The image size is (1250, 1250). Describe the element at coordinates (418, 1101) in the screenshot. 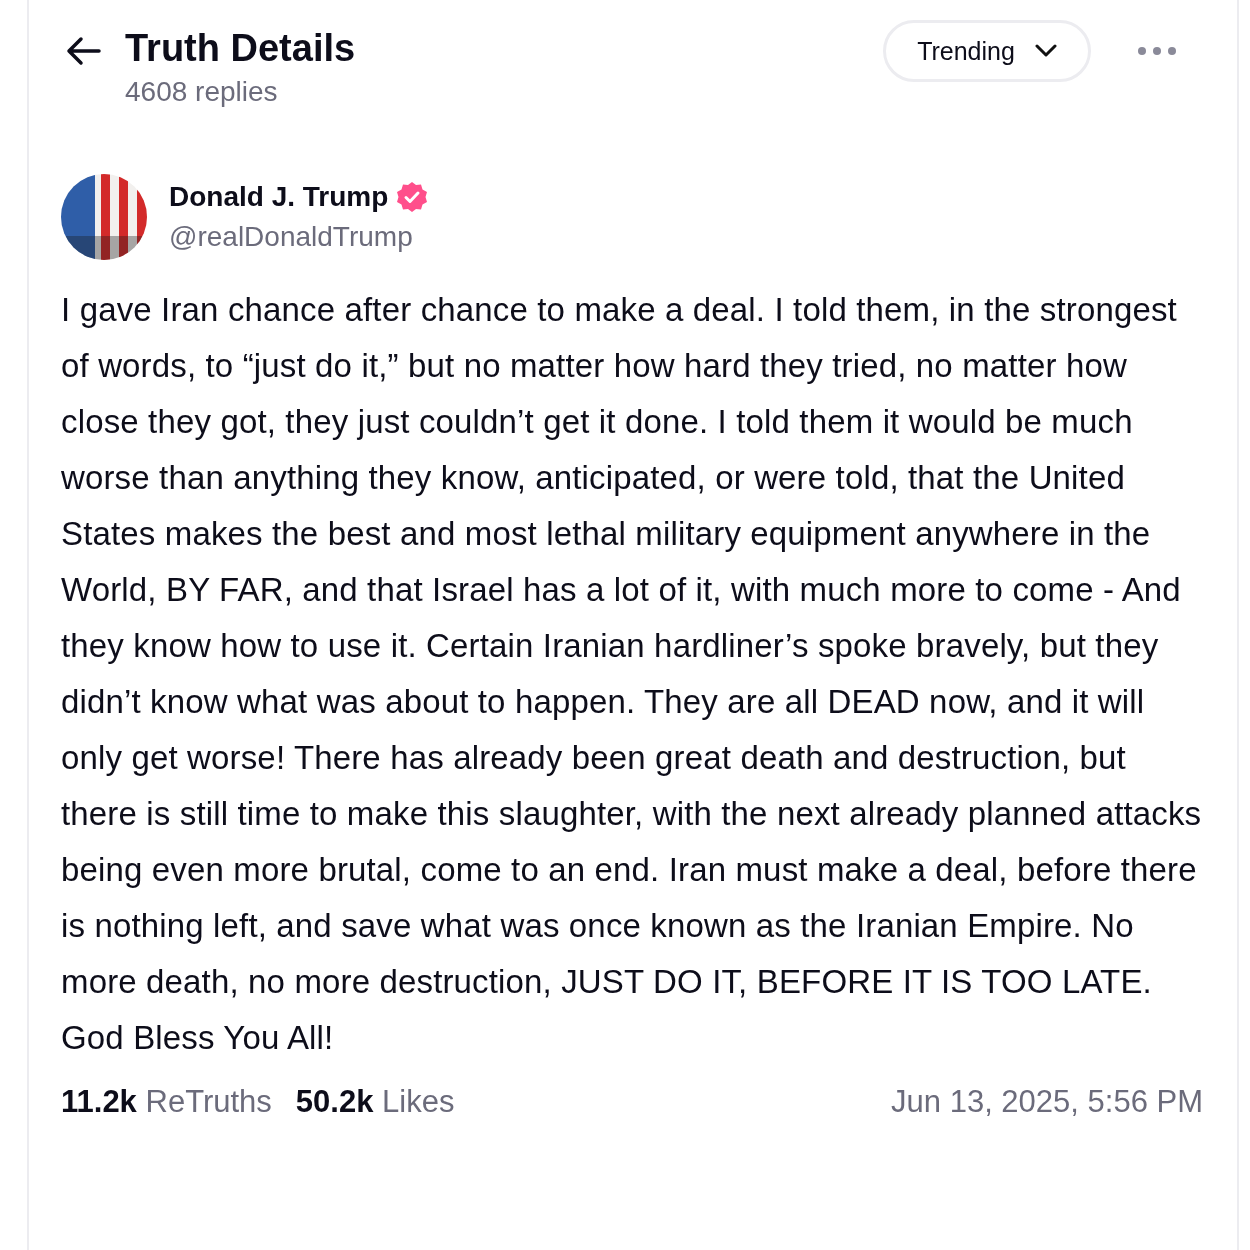

I see `stat-label: Likes` at that location.